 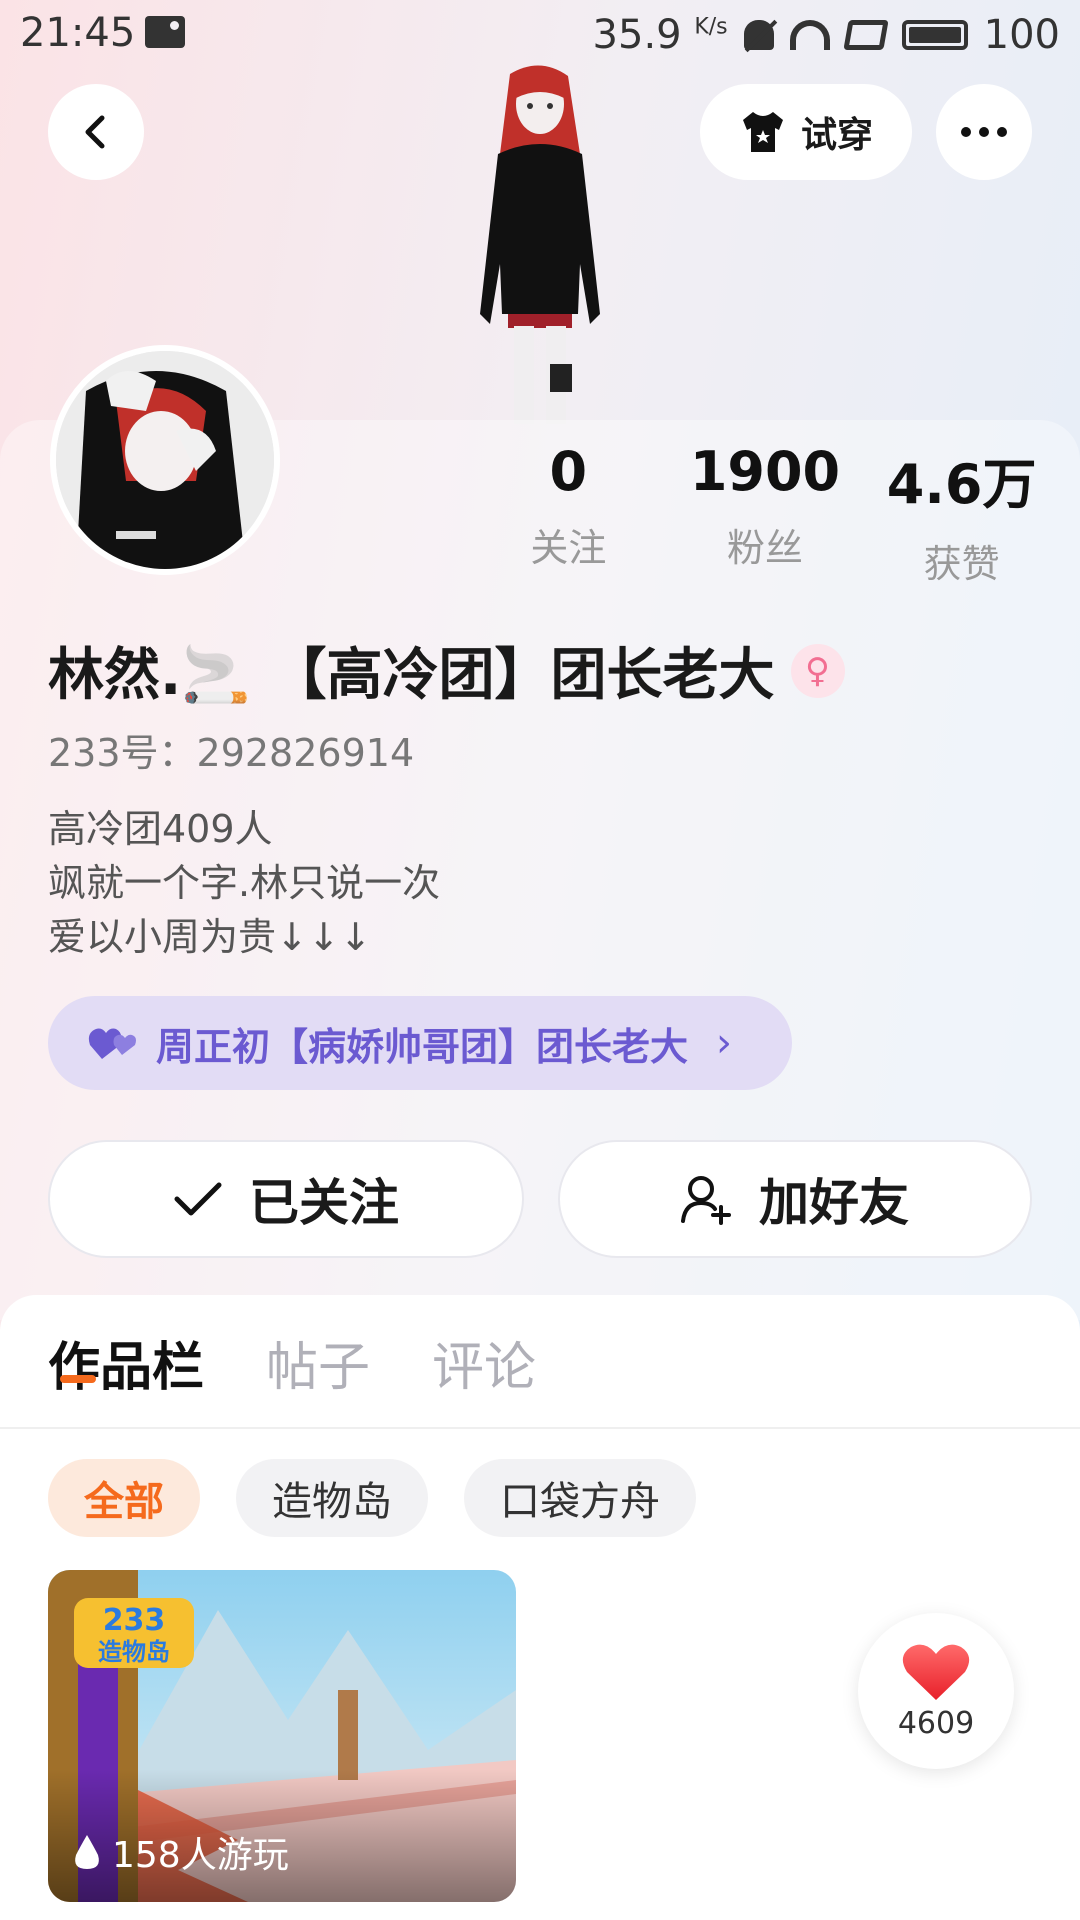 I want to click on tab-divider, so click(x=540, y=1428).